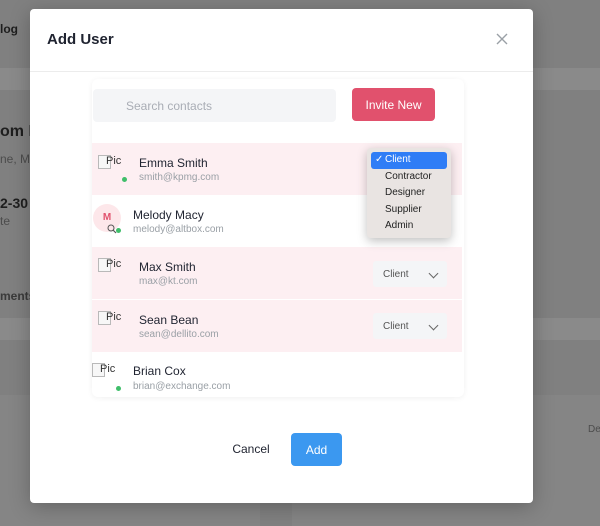  I want to click on role-option-label: Client, so click(398, 159).